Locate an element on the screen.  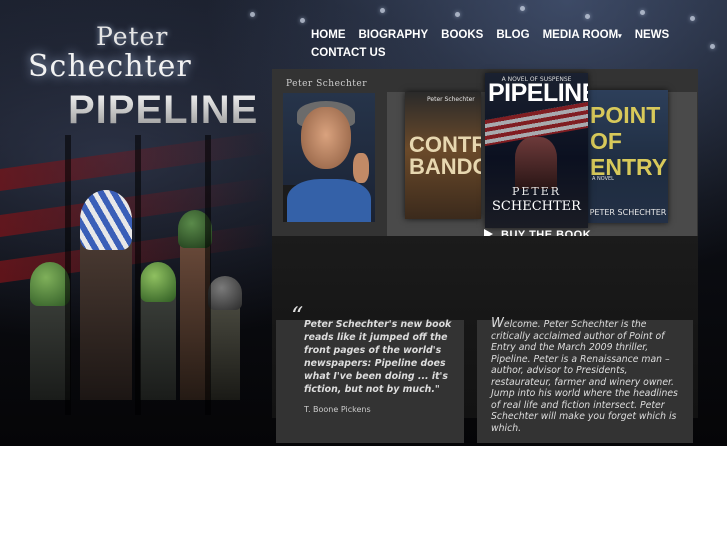
quote-mark: “ is located at coordinates (297, 316).